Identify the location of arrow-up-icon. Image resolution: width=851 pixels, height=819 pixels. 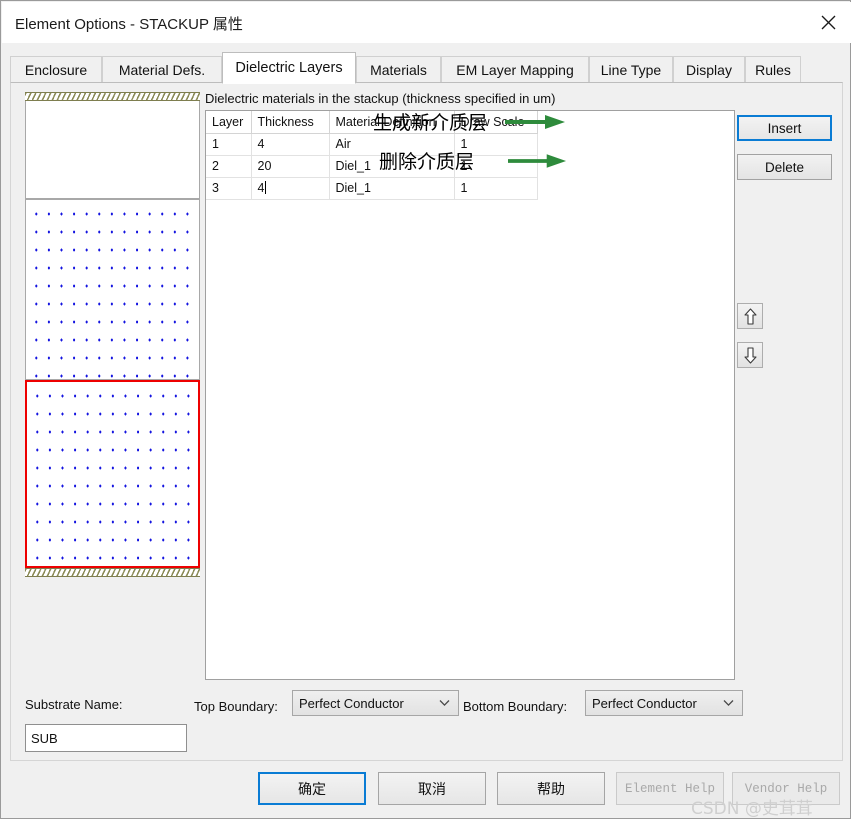
(750, 316).